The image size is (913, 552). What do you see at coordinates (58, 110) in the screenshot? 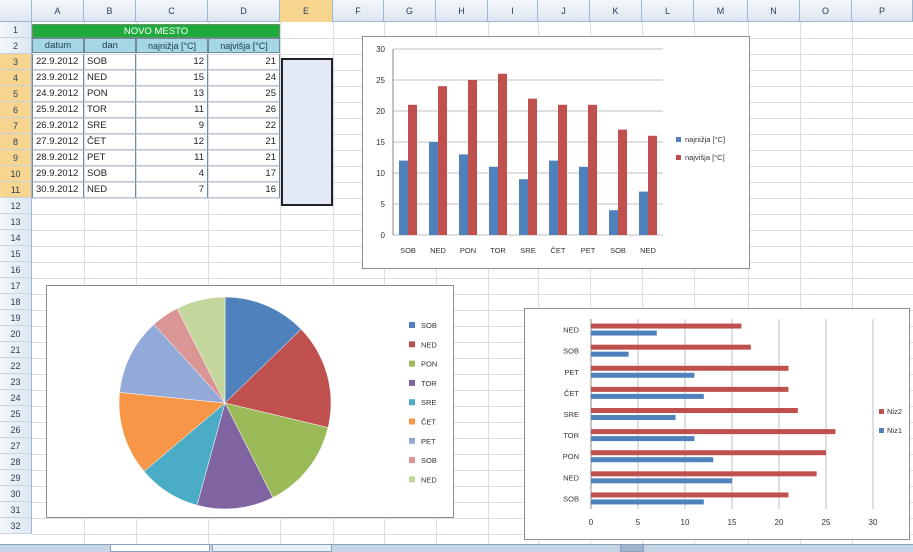
I see `cell-datum: 25.9.2012` at bounding box center [58, 110].